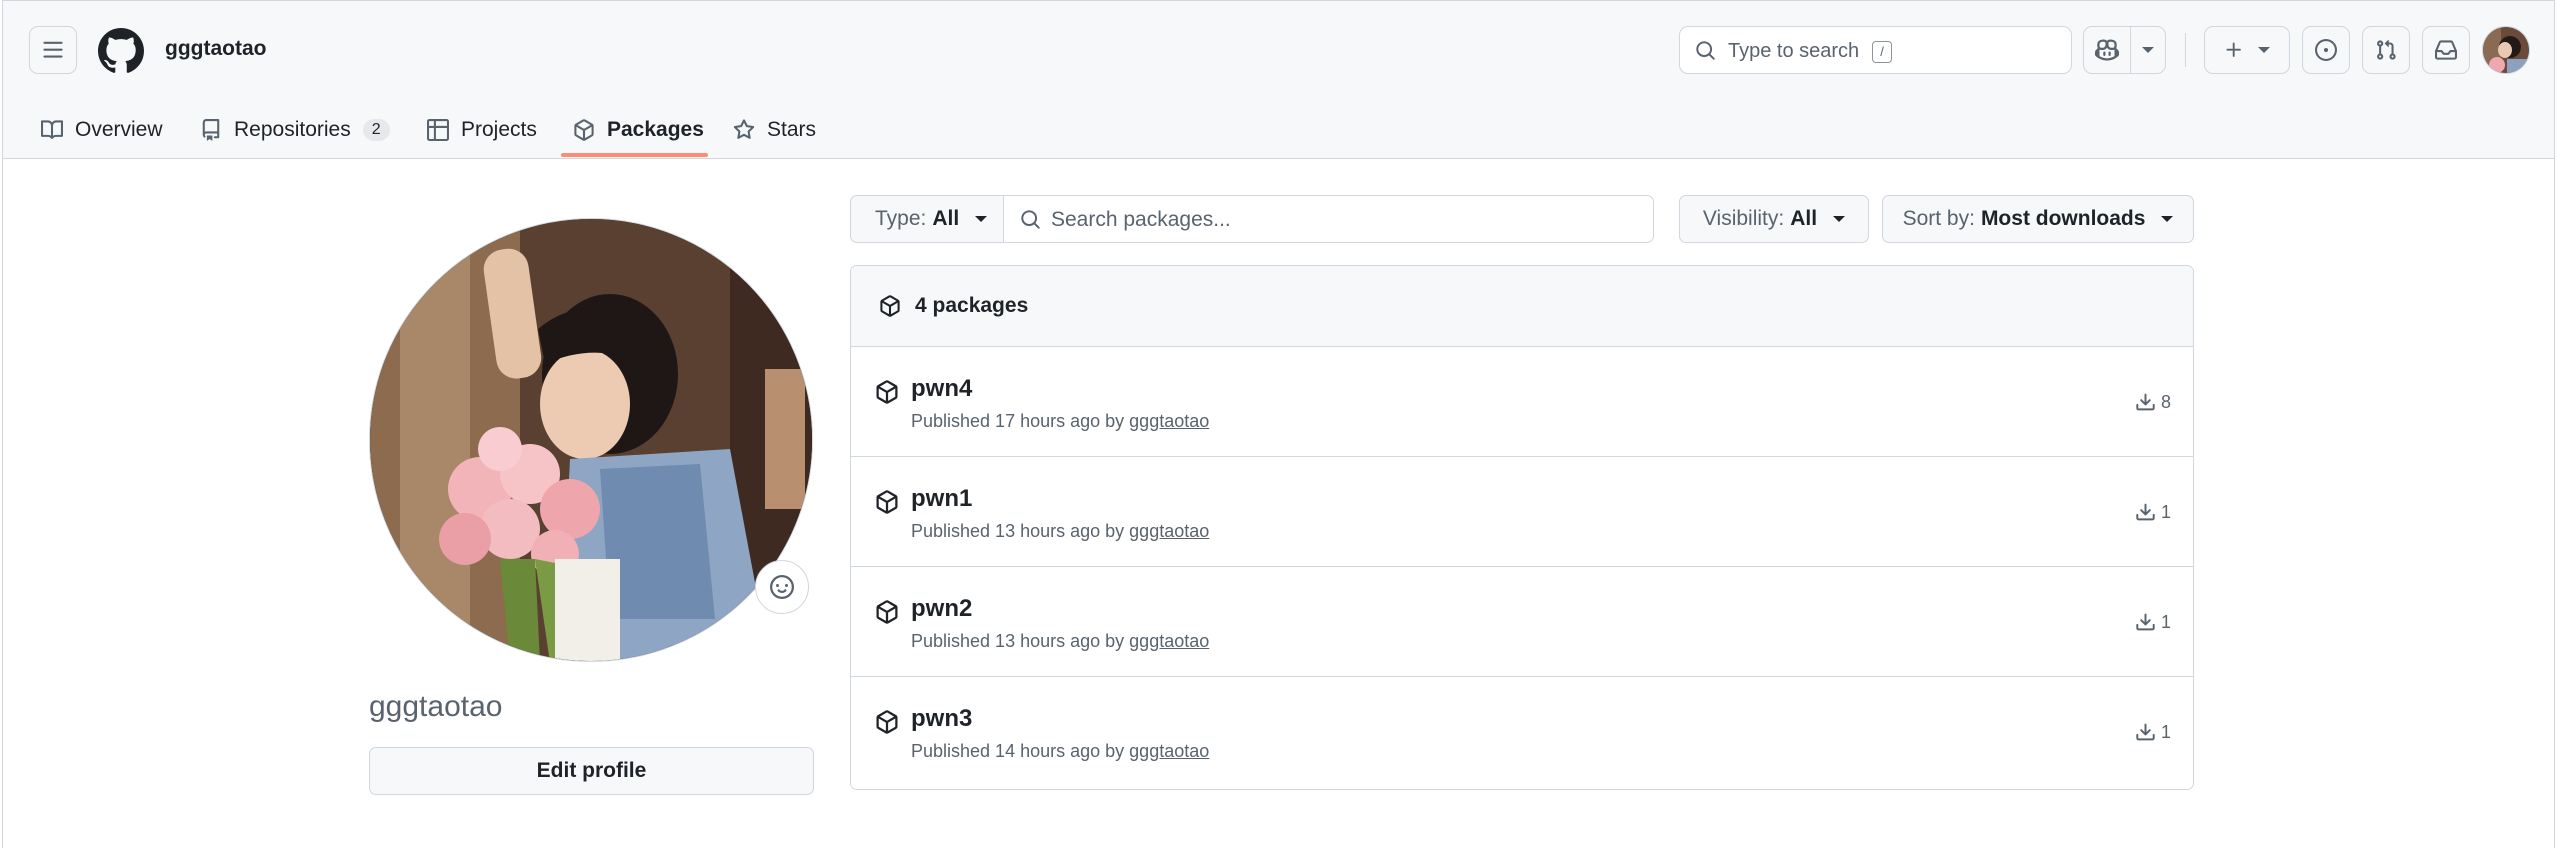  I want to click on inbox-button, so click(2446, 50).